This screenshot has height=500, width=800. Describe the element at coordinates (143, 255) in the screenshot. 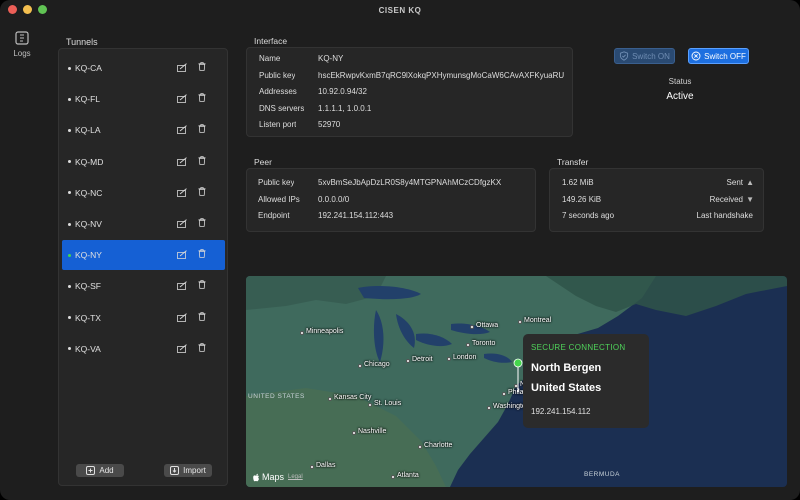

I see `tunnel-item: KQ-NY` at that location.